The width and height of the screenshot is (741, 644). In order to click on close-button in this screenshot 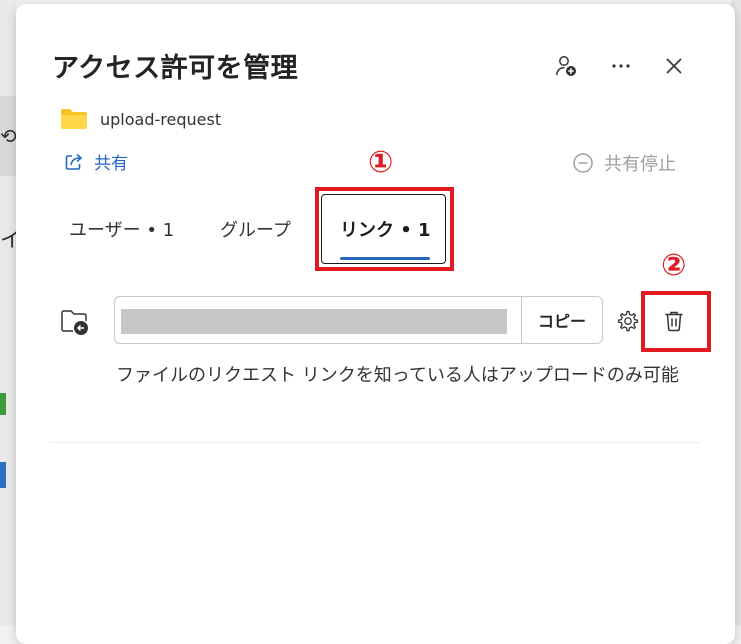, I will do `click(674, 66)`.